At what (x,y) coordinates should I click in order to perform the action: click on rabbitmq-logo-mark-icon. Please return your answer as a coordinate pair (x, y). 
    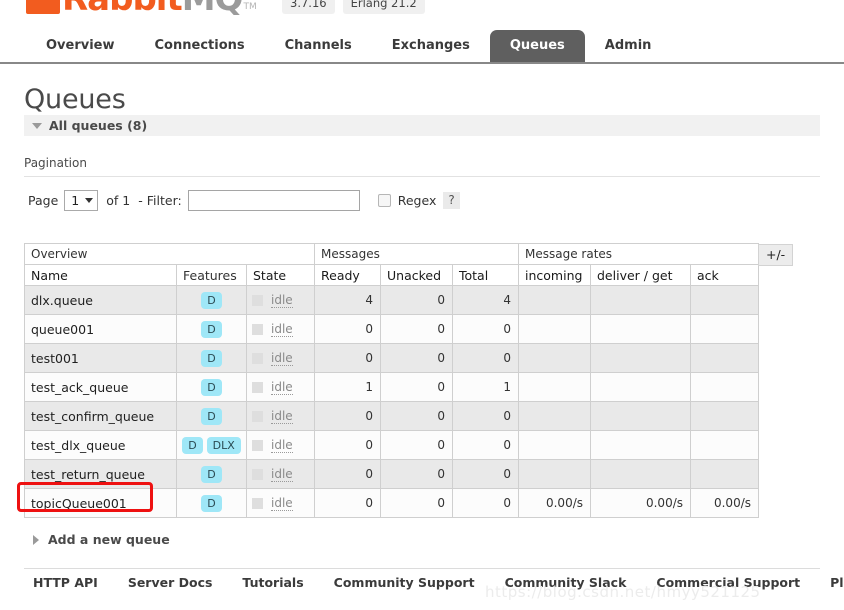
    Looking at the image, I should click on (43, 7).